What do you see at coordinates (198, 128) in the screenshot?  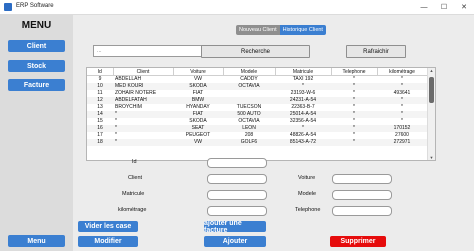 I see `table-cell: SEAT` at bounding box center [198, 128].